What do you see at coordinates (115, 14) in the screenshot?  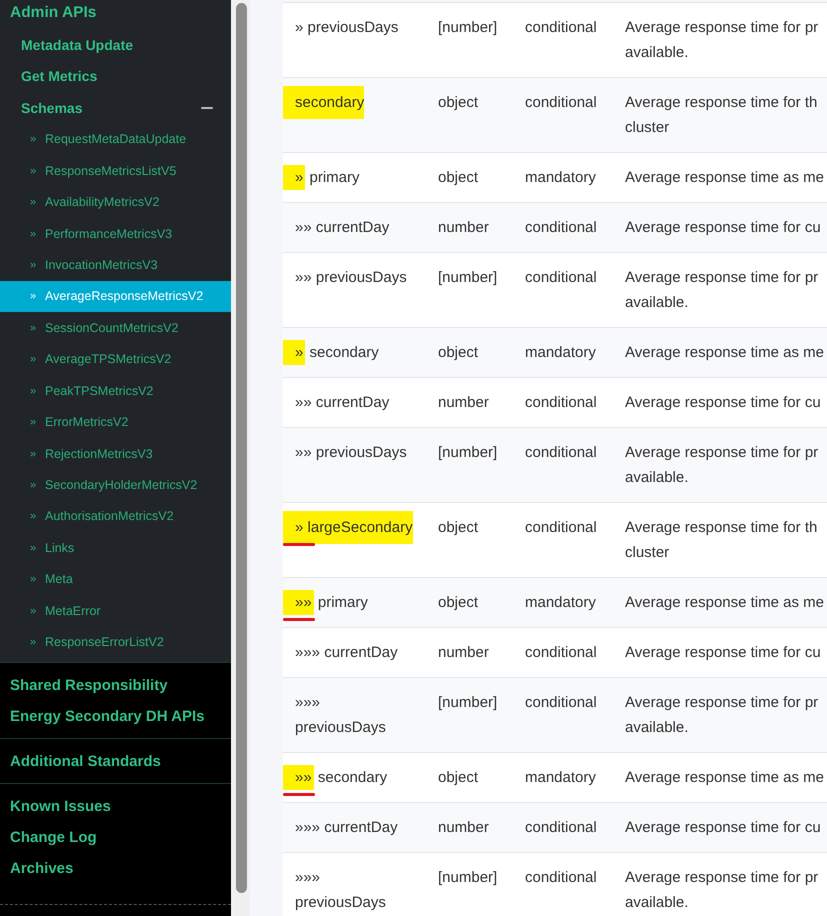 I see `section-heading: Admin APIs` at bounding box center [115, 14].